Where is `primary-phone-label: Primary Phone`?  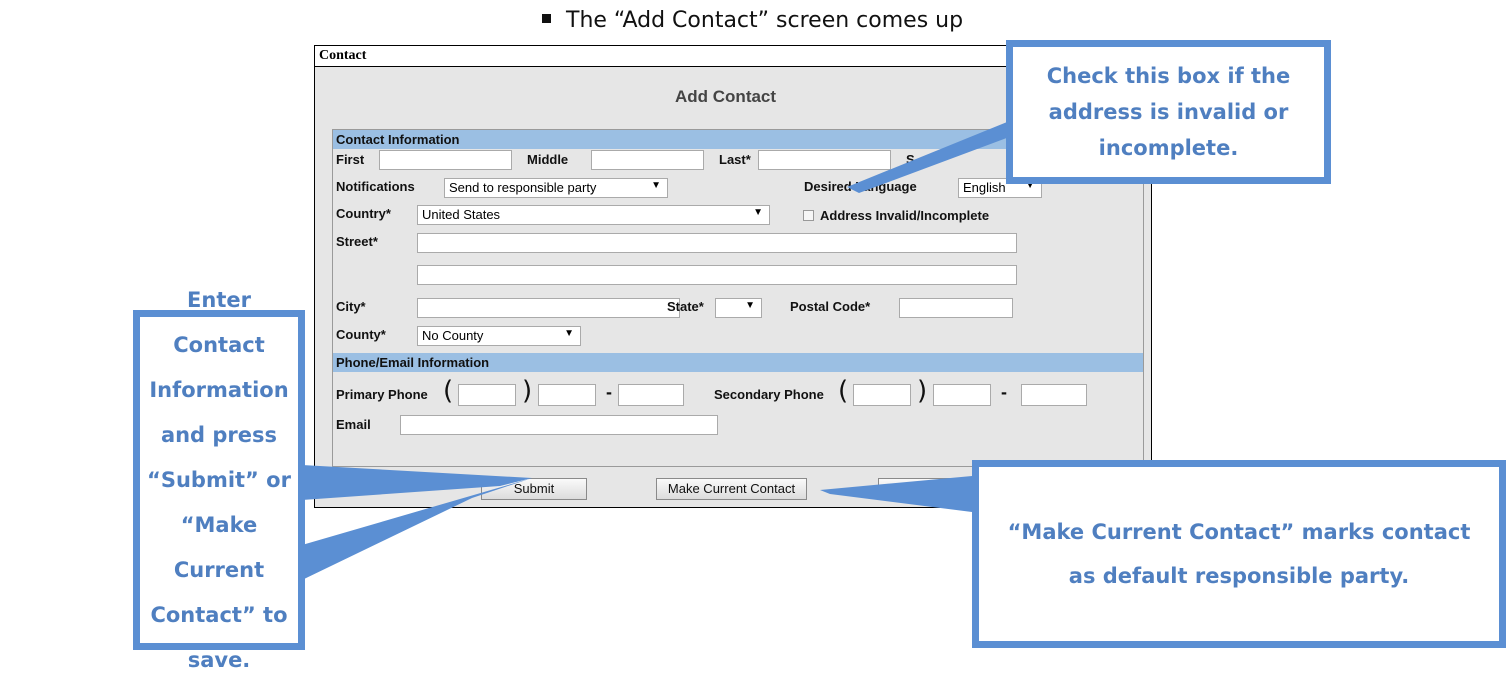 primary-phone-label: Primary Phone is located at coordinates (382, 394).